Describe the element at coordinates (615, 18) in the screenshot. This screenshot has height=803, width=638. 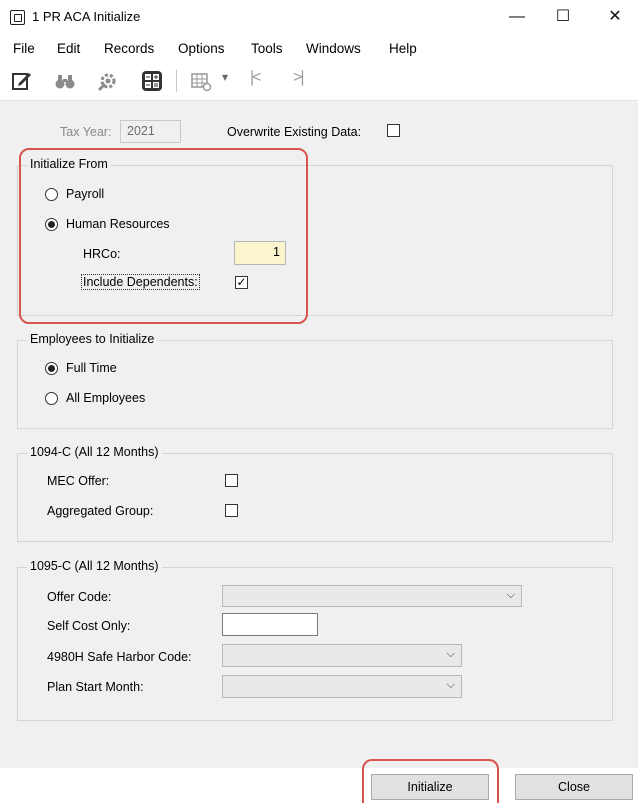
I see `close-window-button: ✕` at that location.